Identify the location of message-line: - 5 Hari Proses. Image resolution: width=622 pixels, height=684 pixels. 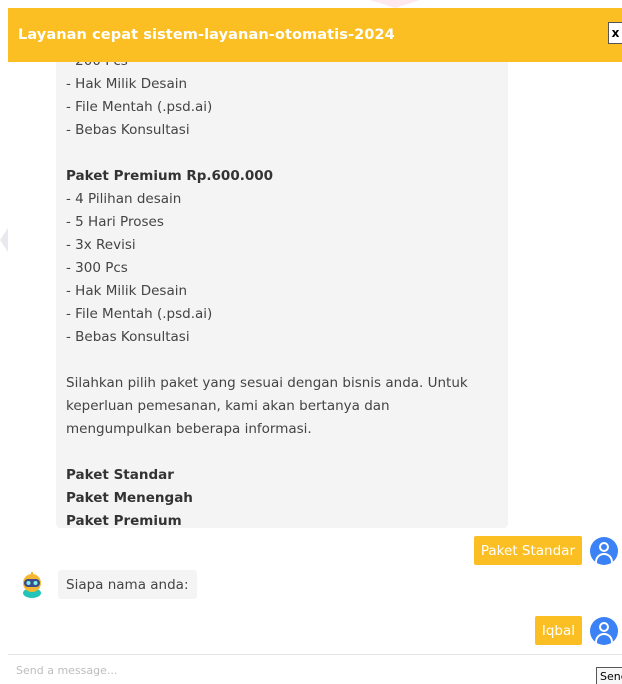
(115, 222).